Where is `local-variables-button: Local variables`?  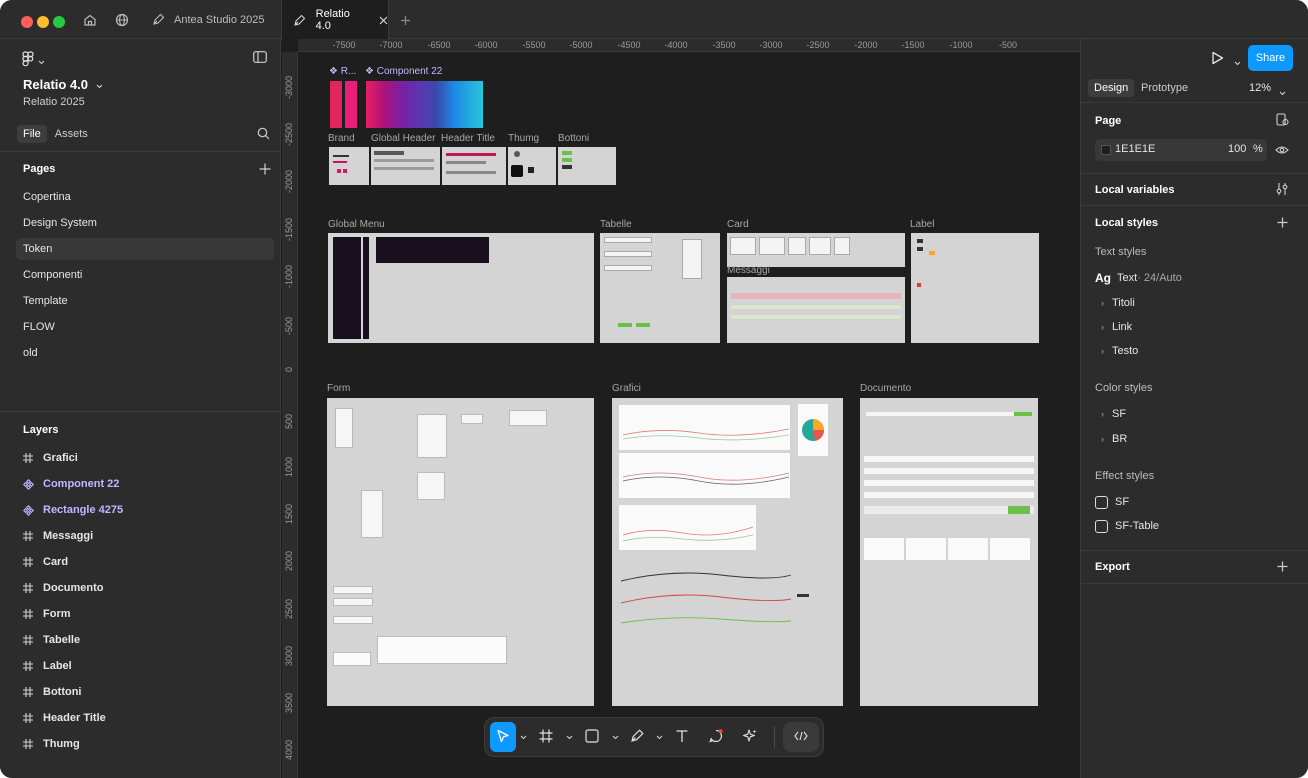
local-variables-button: Local variables is located at coordinates (1135, 190).